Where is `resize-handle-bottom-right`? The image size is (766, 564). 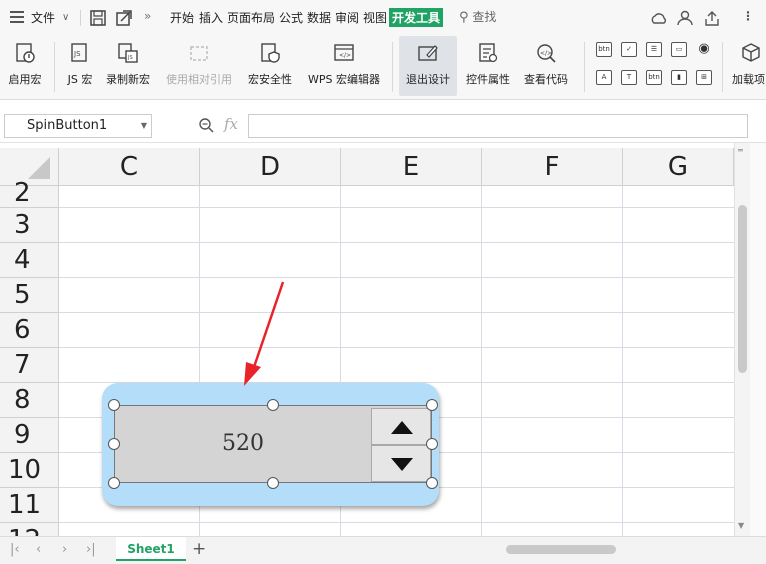
resize-handle-bottom-right is located at coordinates (432, 483).